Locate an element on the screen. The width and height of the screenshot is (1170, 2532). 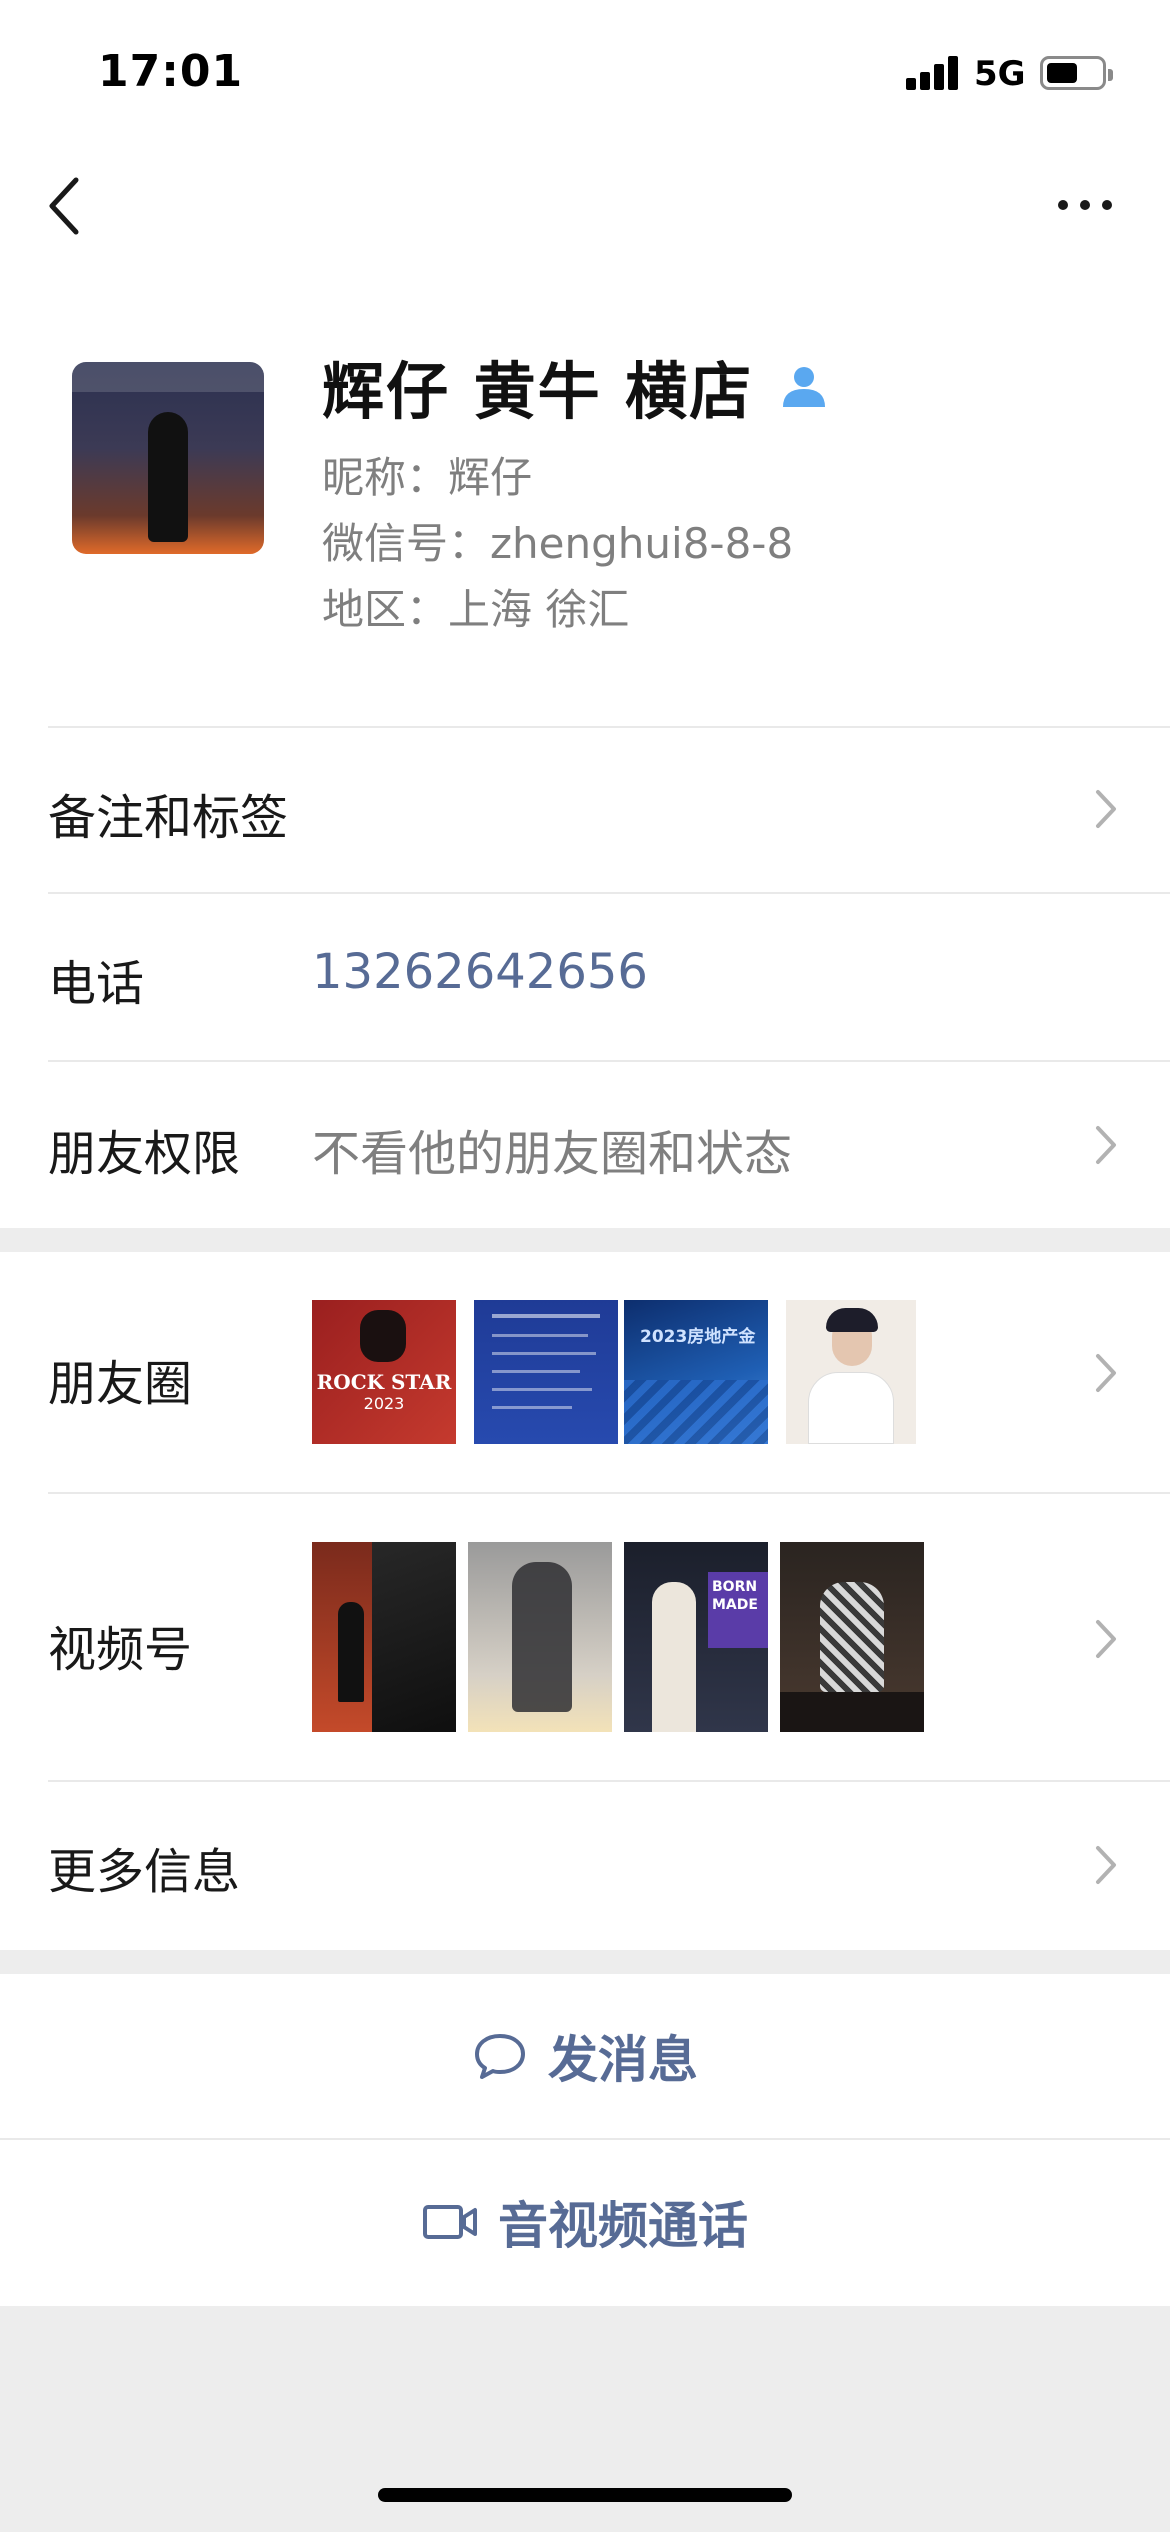
permissions-label: 朋友权限 is located at coordinates (144, 1154).